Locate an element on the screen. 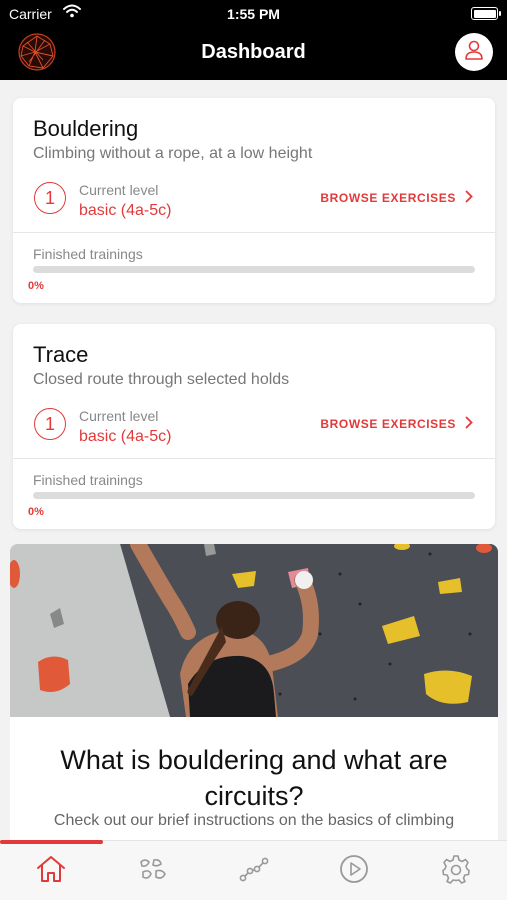  clock-label: 1:55 PM is located at coordinates (253, 14).